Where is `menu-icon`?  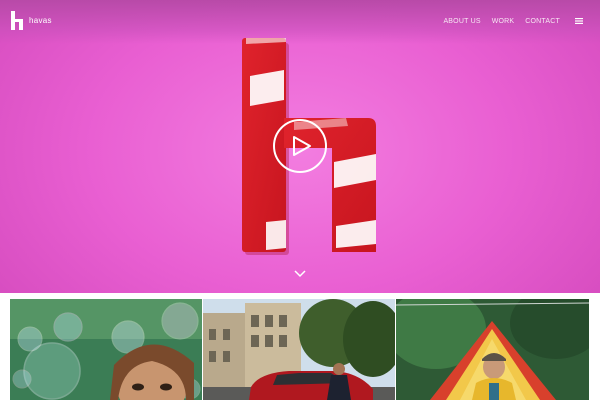
menu-icon is located at coordinates (579, 21).